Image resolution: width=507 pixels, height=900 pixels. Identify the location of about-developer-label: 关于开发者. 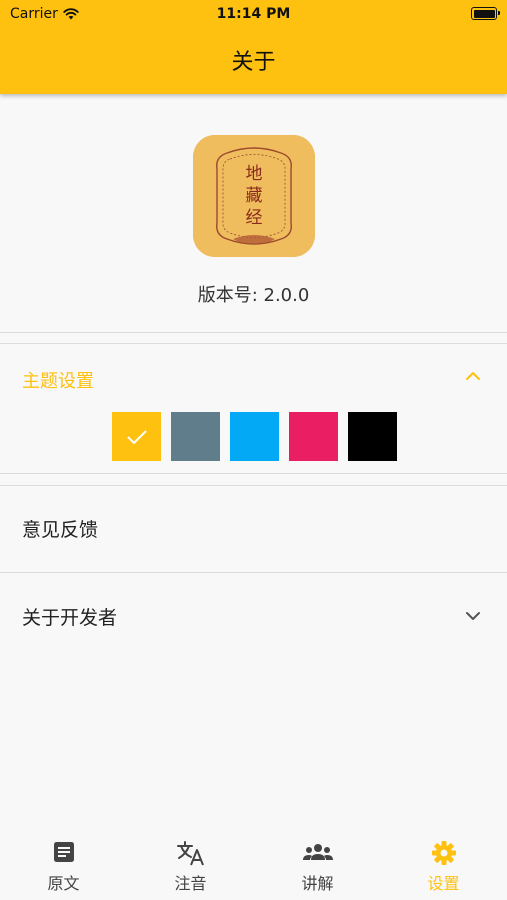
(70, 618).